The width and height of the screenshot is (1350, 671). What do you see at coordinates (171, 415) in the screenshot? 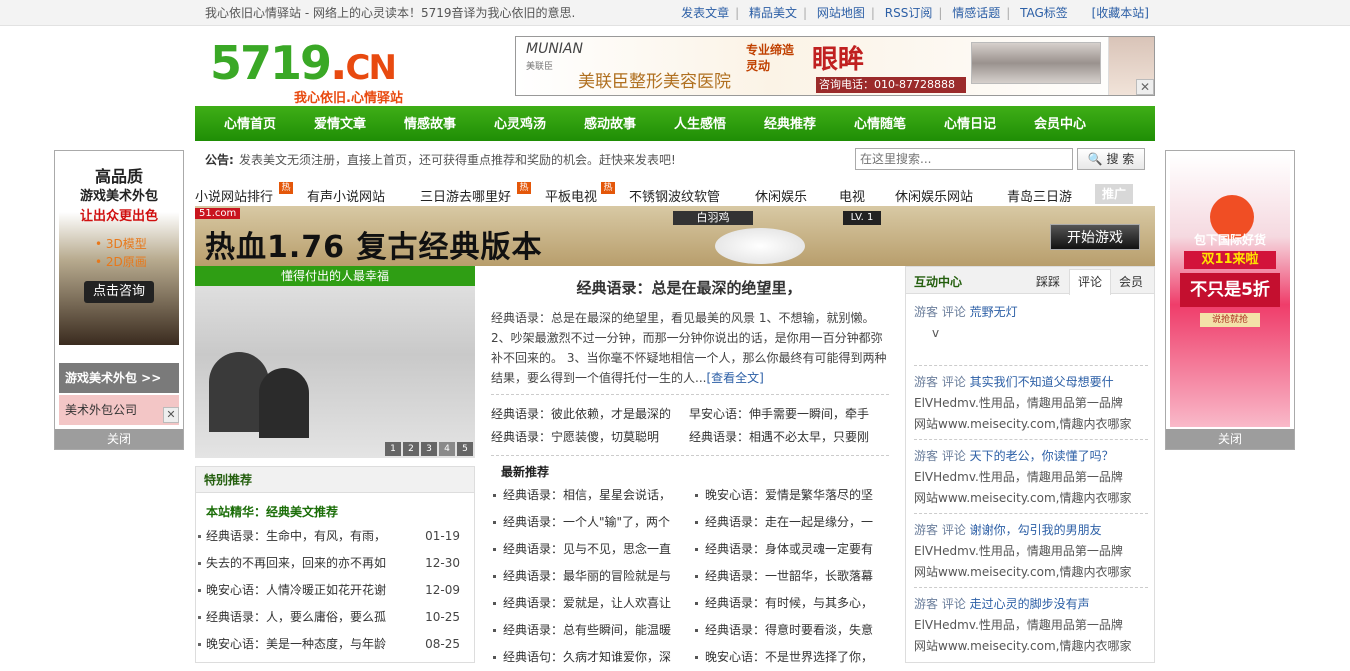
I see `close-icon: ✕` at bounding box center [171, 415].